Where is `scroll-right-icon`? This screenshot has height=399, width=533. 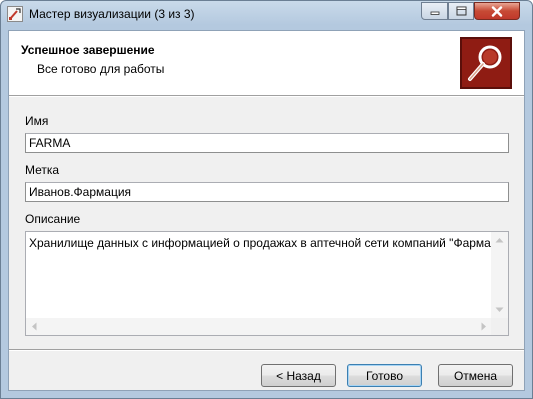
scroll-right-icon is located at coordinates (483, 326).